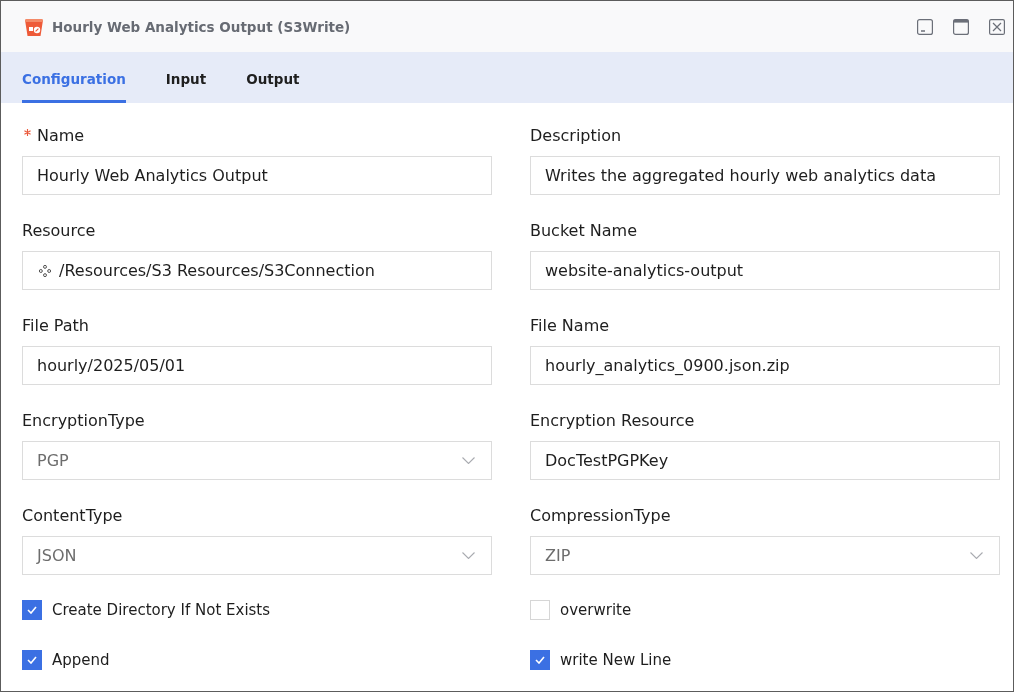  What do you see at coordinates (273, 77) in the screenshot?
I see `tab: Output` at bounding box center [273, 77].